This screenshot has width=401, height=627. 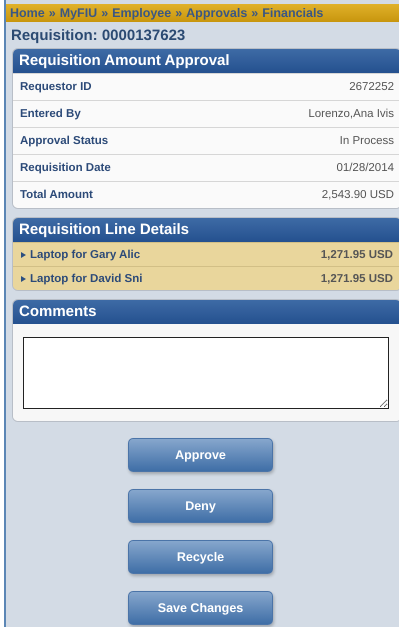 What do you see at coordinates (200, 455) in the screenshot?
I see `action-button: Approve` at bounding box center [200, 455].